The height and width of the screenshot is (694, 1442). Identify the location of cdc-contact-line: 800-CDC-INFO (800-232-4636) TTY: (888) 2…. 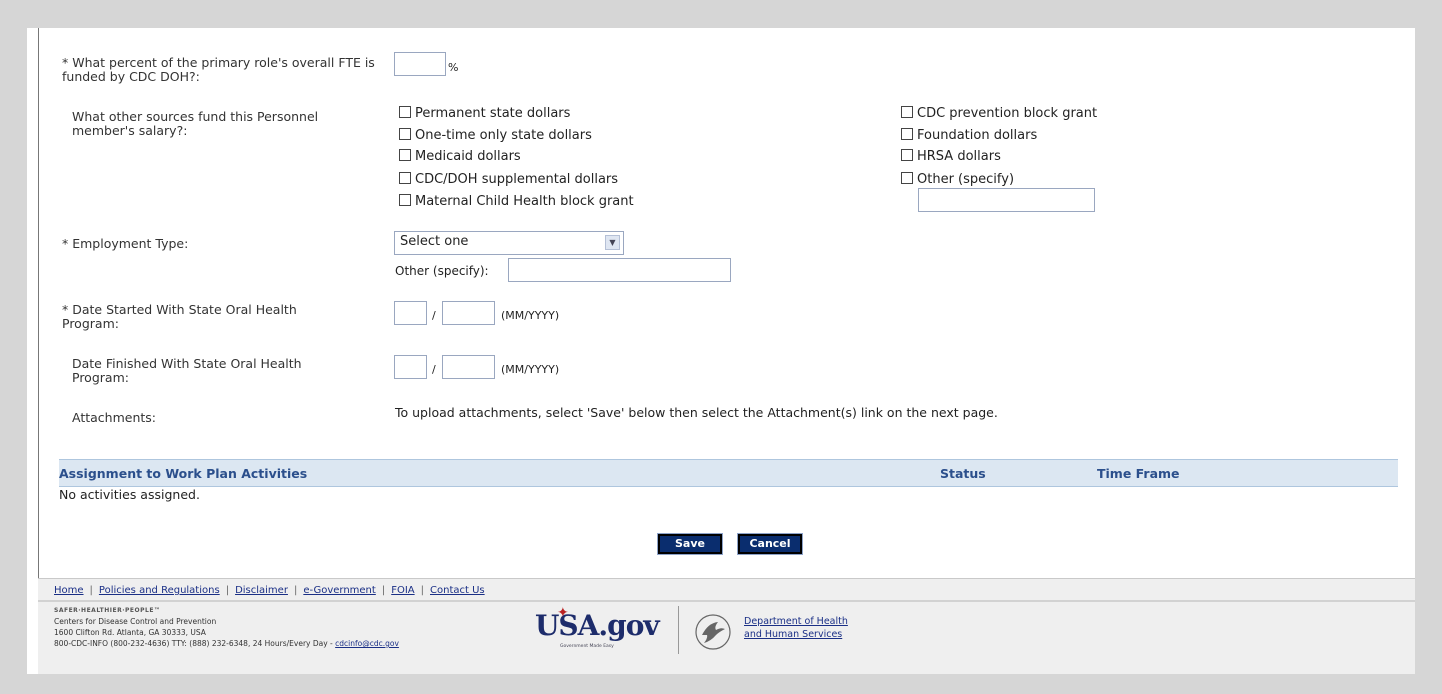
(226, 643).